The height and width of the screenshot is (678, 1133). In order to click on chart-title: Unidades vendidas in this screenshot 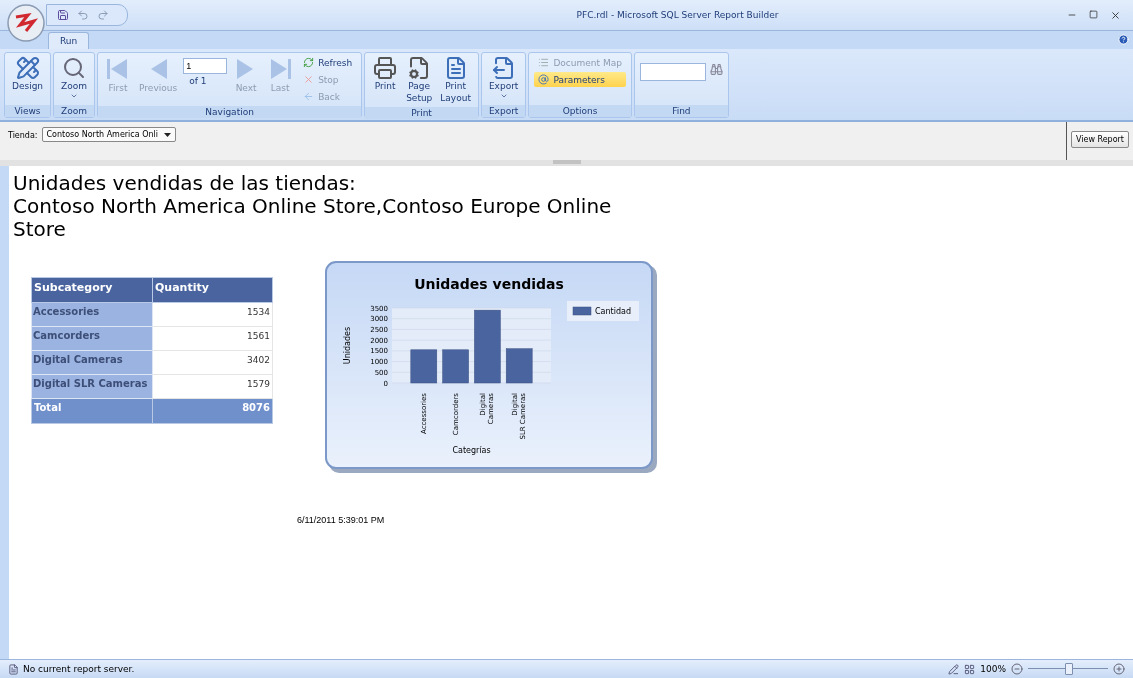, I will do `click(489, 284)`.